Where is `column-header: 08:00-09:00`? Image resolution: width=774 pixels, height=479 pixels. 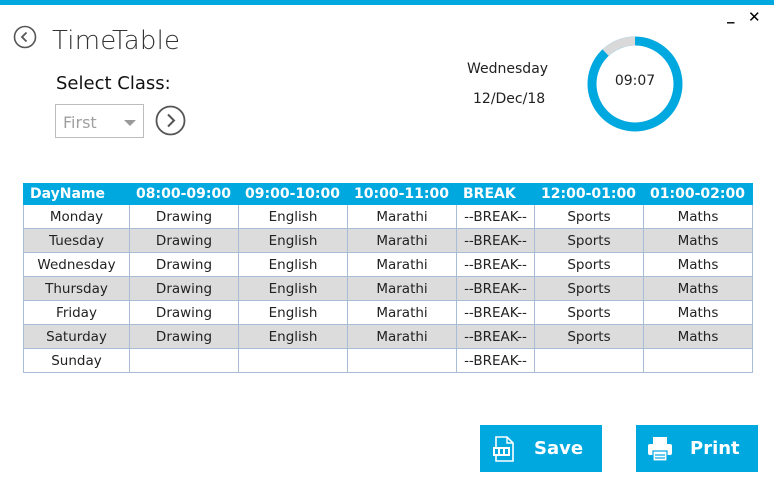
column-header: 08:00-09:00 is located at coordinates (184, 194).